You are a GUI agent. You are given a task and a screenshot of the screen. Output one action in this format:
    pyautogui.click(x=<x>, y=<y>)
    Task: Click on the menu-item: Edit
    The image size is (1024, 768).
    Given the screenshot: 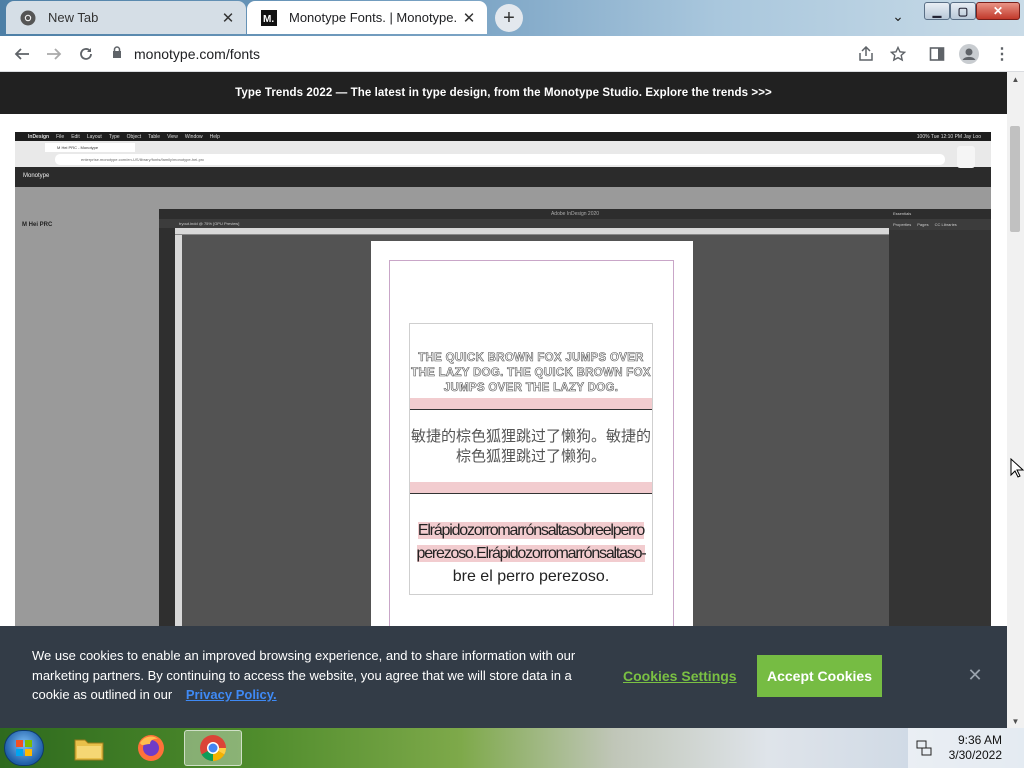 What is the action you would take?
    pyautogui.click(x=75, y=136)
    